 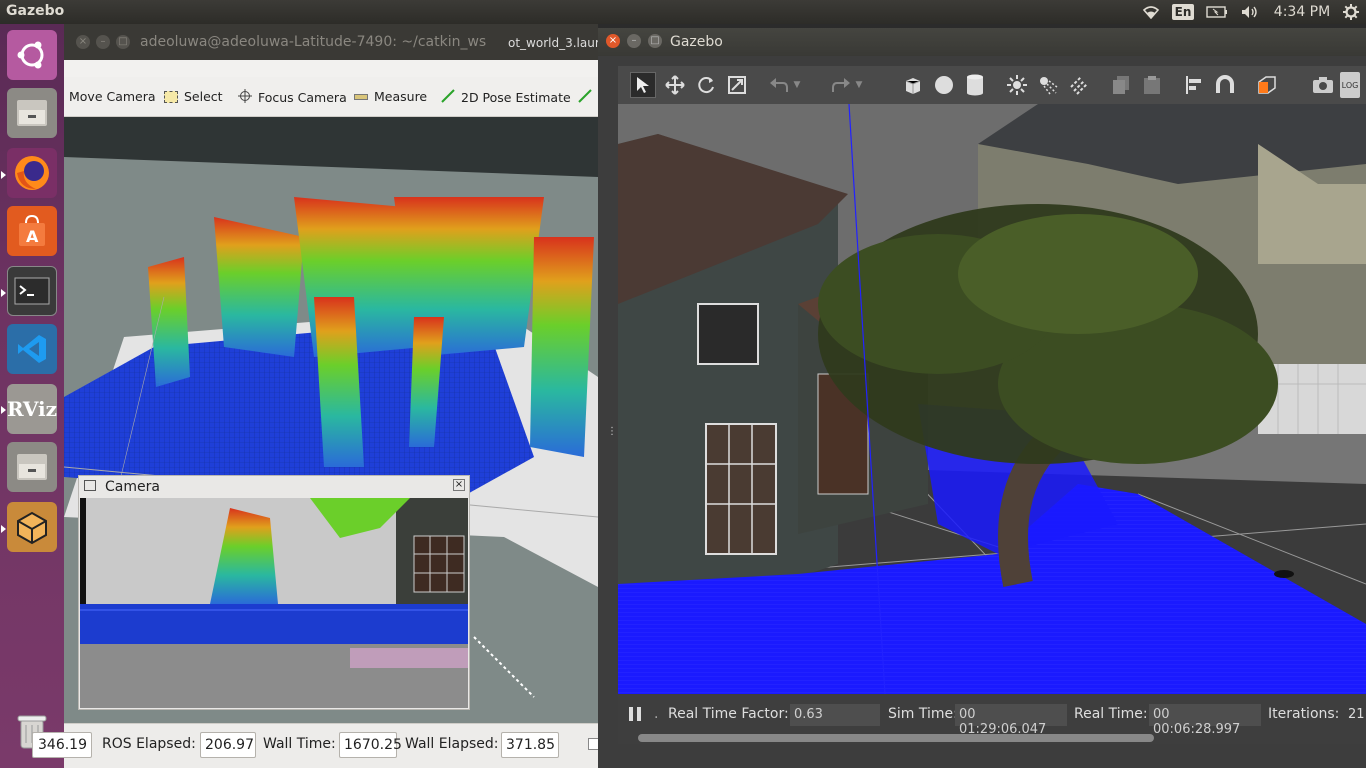 I want to click on directional-light-icon, so click(x=1079, y=85).